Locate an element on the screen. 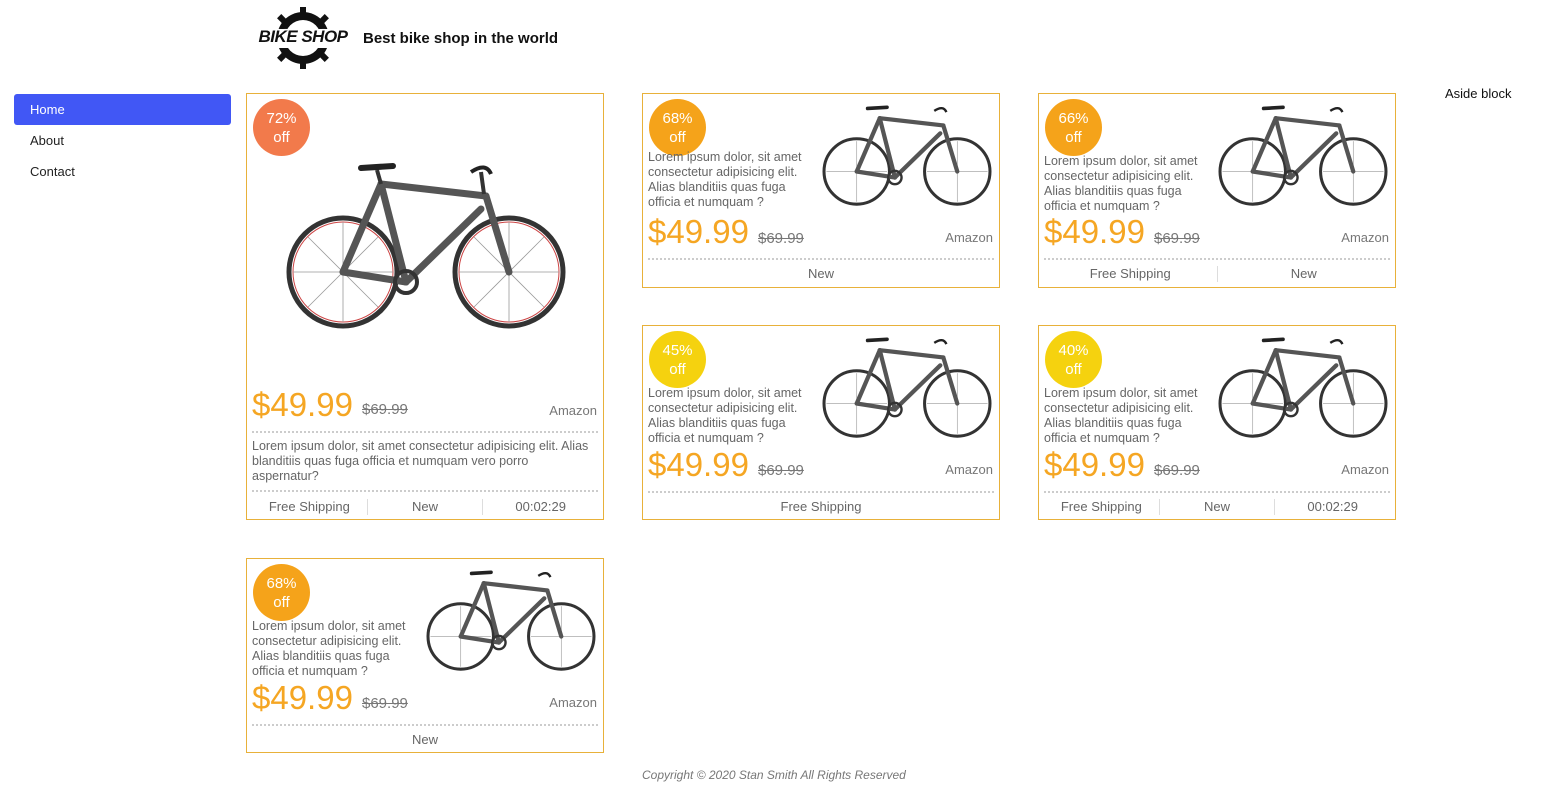  sidebar-nav: Home About Contact is located at coordinates (122, 140).